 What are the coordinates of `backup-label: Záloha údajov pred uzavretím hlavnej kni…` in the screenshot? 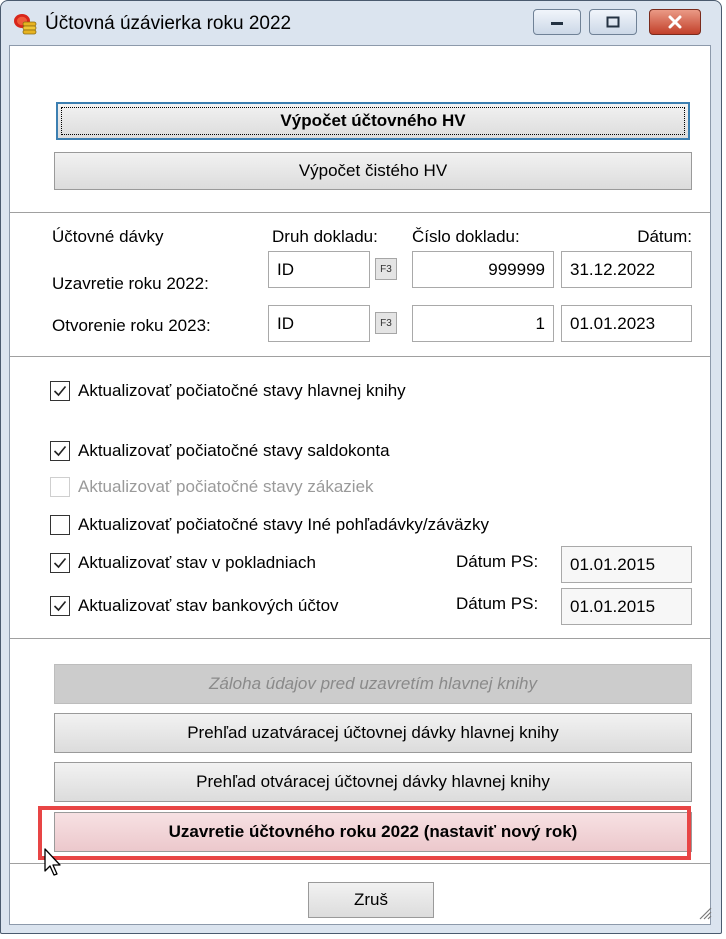 It's located at (373, 683).